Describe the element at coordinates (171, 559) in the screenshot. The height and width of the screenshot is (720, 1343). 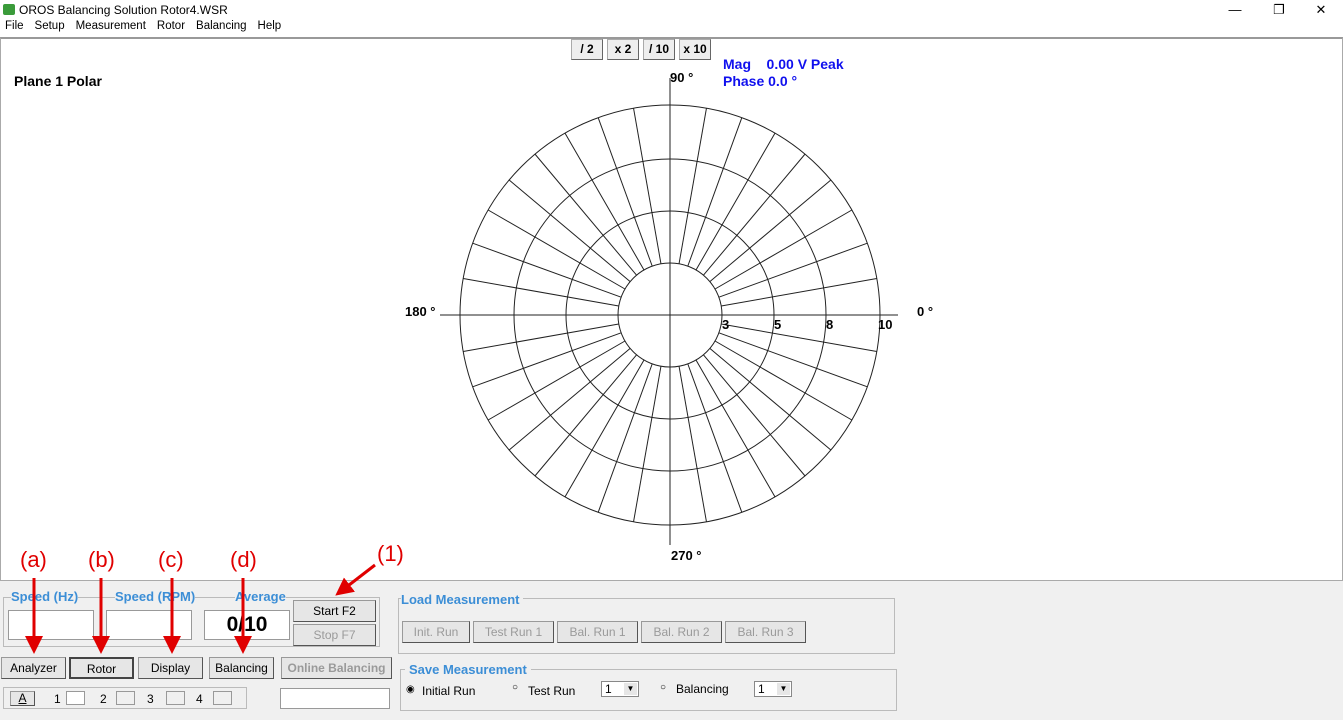
I see `annotation-c: (c)` at that location.